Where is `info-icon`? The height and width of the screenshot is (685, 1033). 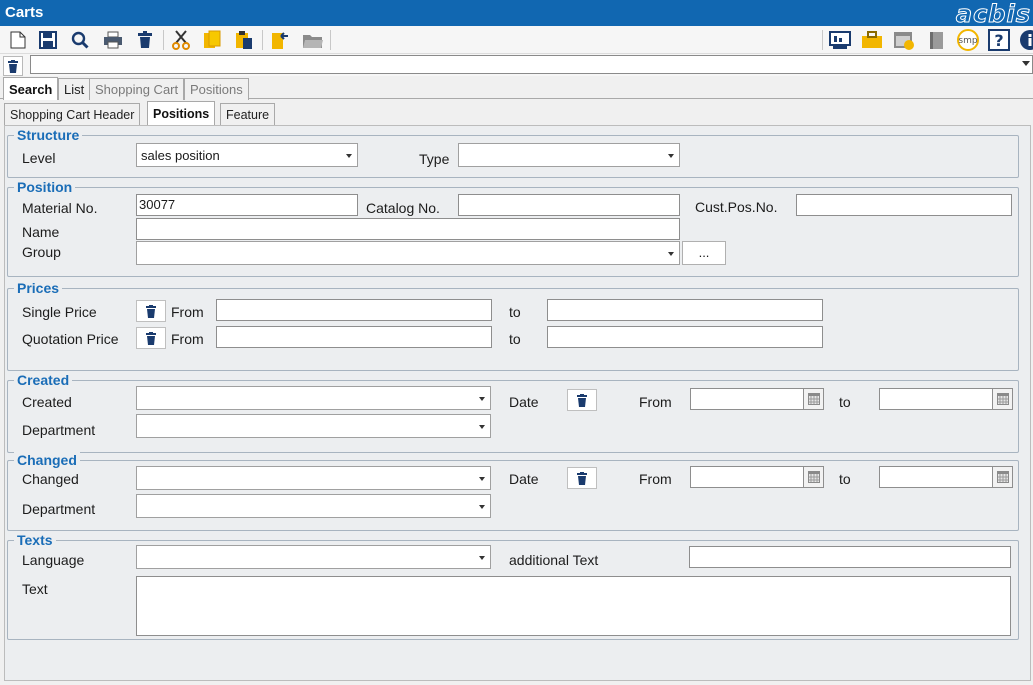 info-icon is located at coordinates (1026, 40).